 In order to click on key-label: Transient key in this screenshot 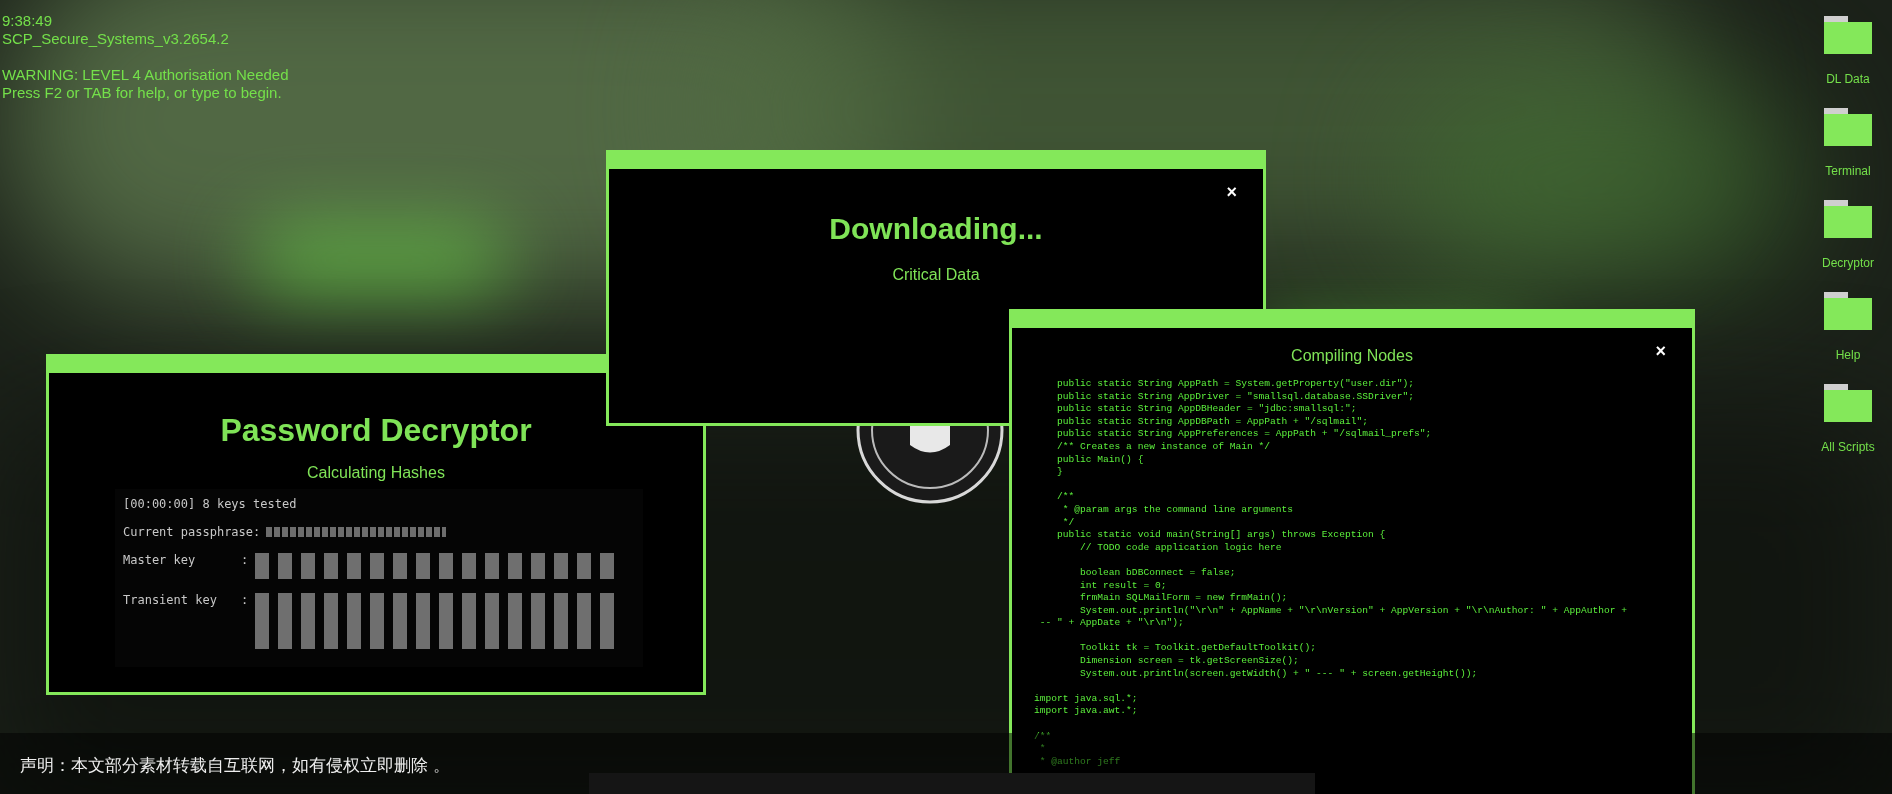, I will do `click(170, 600)`.